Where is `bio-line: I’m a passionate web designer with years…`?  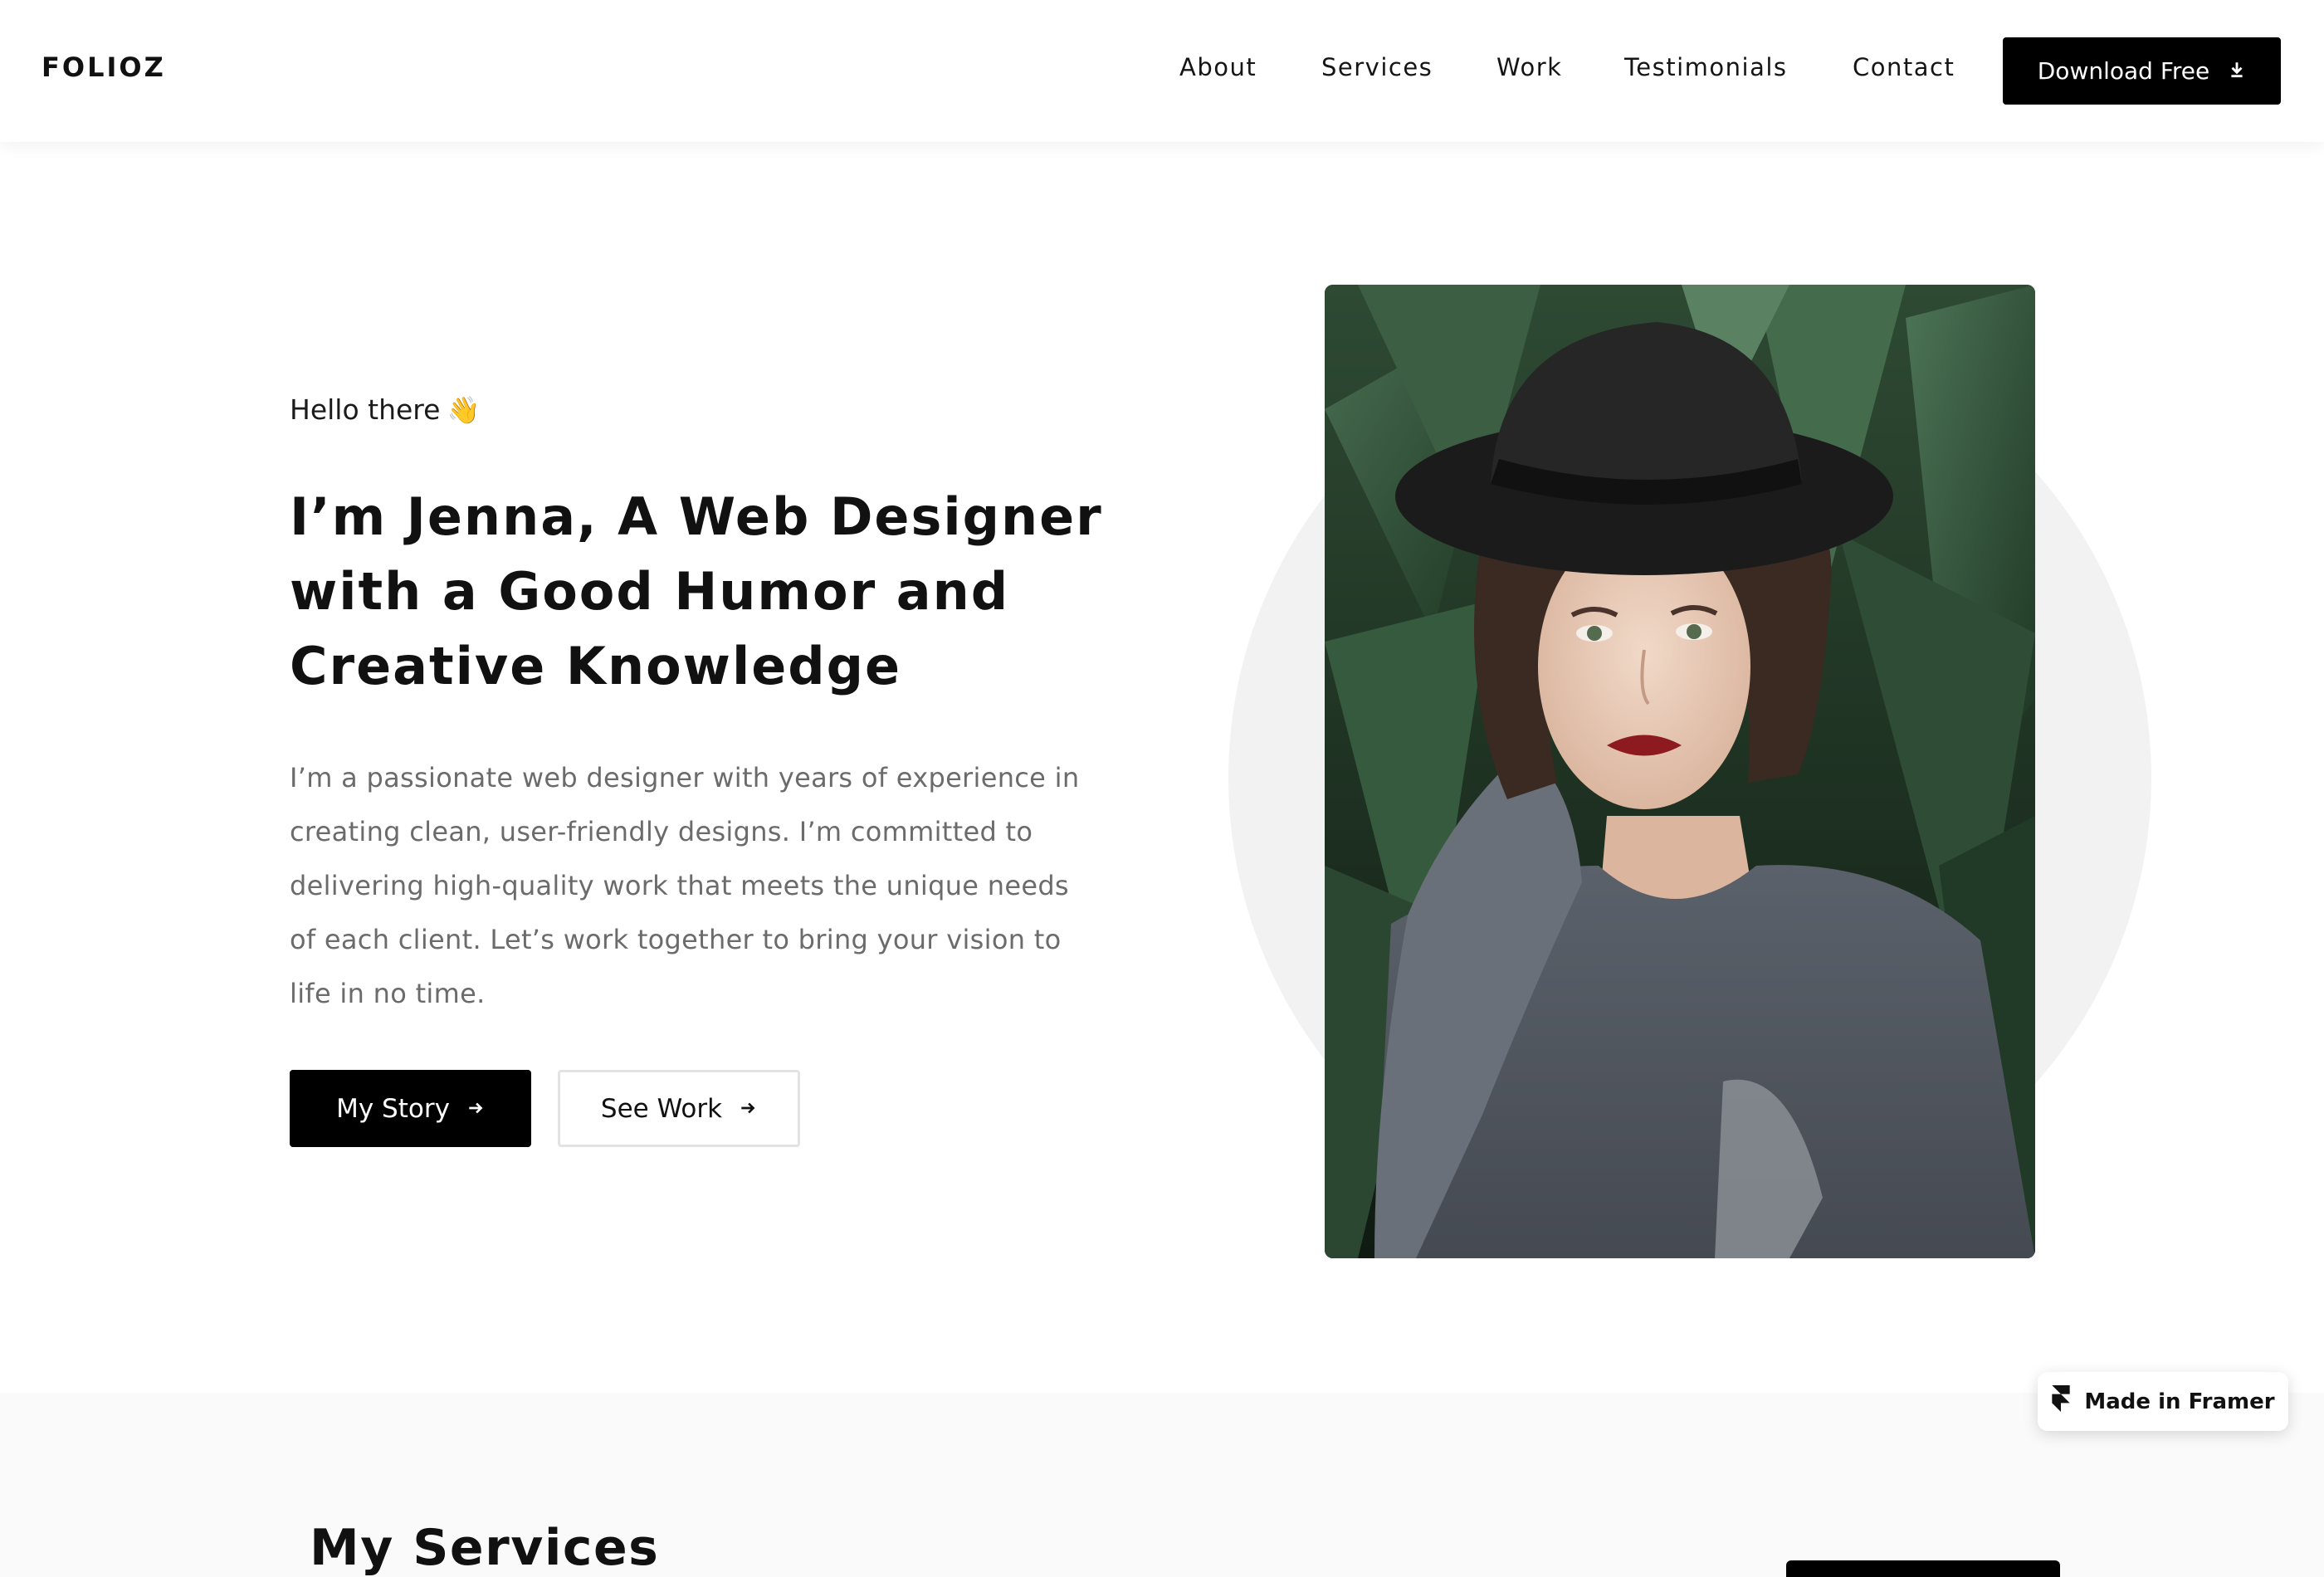
bio-line: I’m a passionate web designer with years… is located at coordinates (685, 777).